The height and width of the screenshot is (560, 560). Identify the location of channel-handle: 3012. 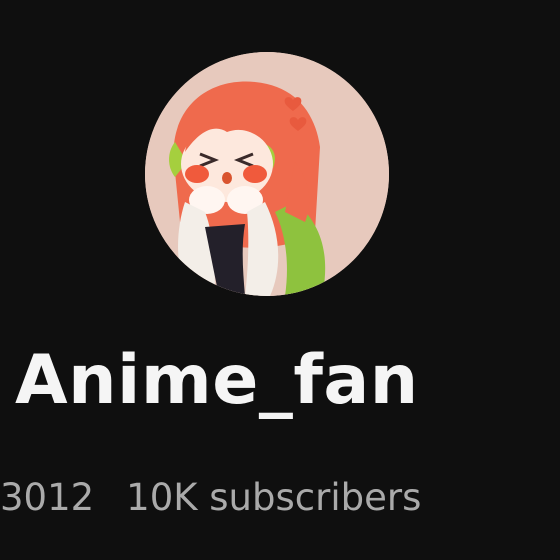
(47, 497).